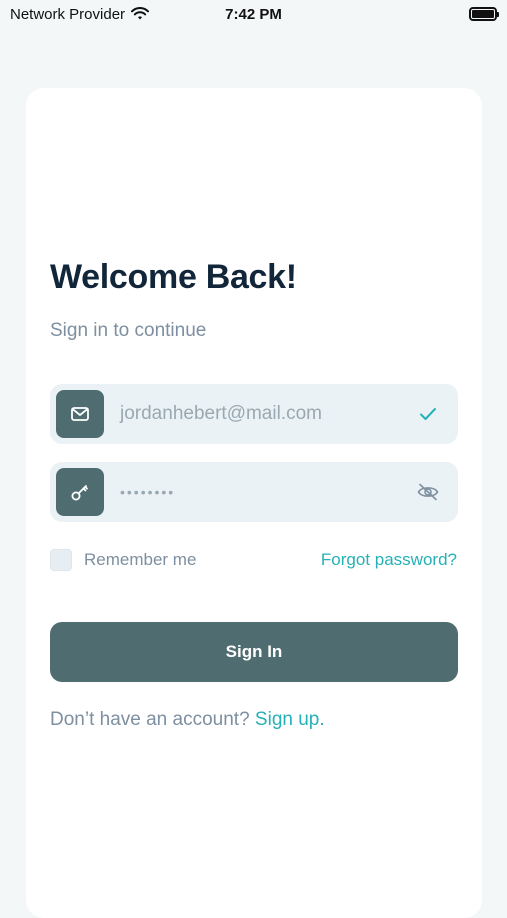 This screenshot has height=918, width=507. What do you see at coordinates (253, 14) in the screenshot?
I see `status-bar: Network Provider 7:42 PM` at bounding box center [253, 14].